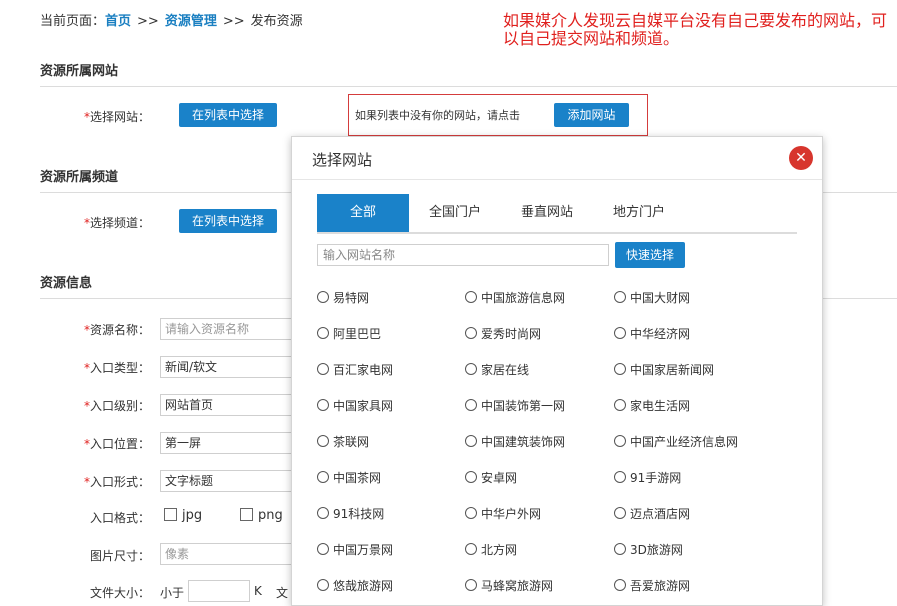  Describe the element at coordinates (191, 21) in the screenshot. I see `breadcrumb-resource-link: 资源管理` at that location.